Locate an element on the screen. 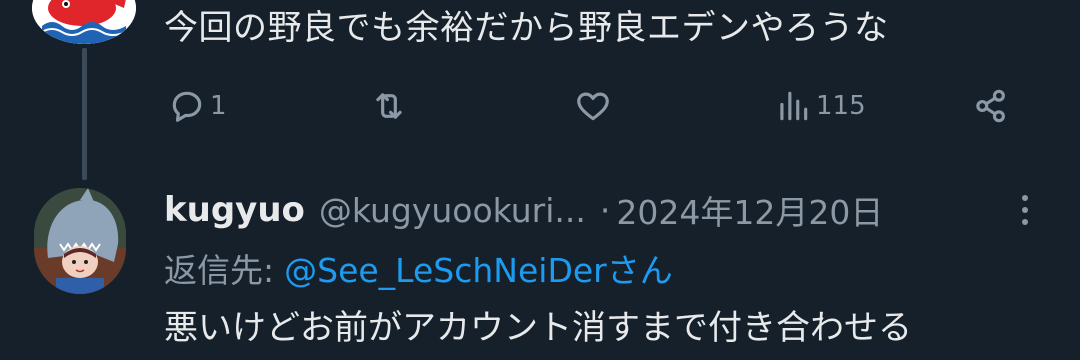 This screenshot has width=1080, height=360. shark-avatar-icon is located at coordinates (80, 241).